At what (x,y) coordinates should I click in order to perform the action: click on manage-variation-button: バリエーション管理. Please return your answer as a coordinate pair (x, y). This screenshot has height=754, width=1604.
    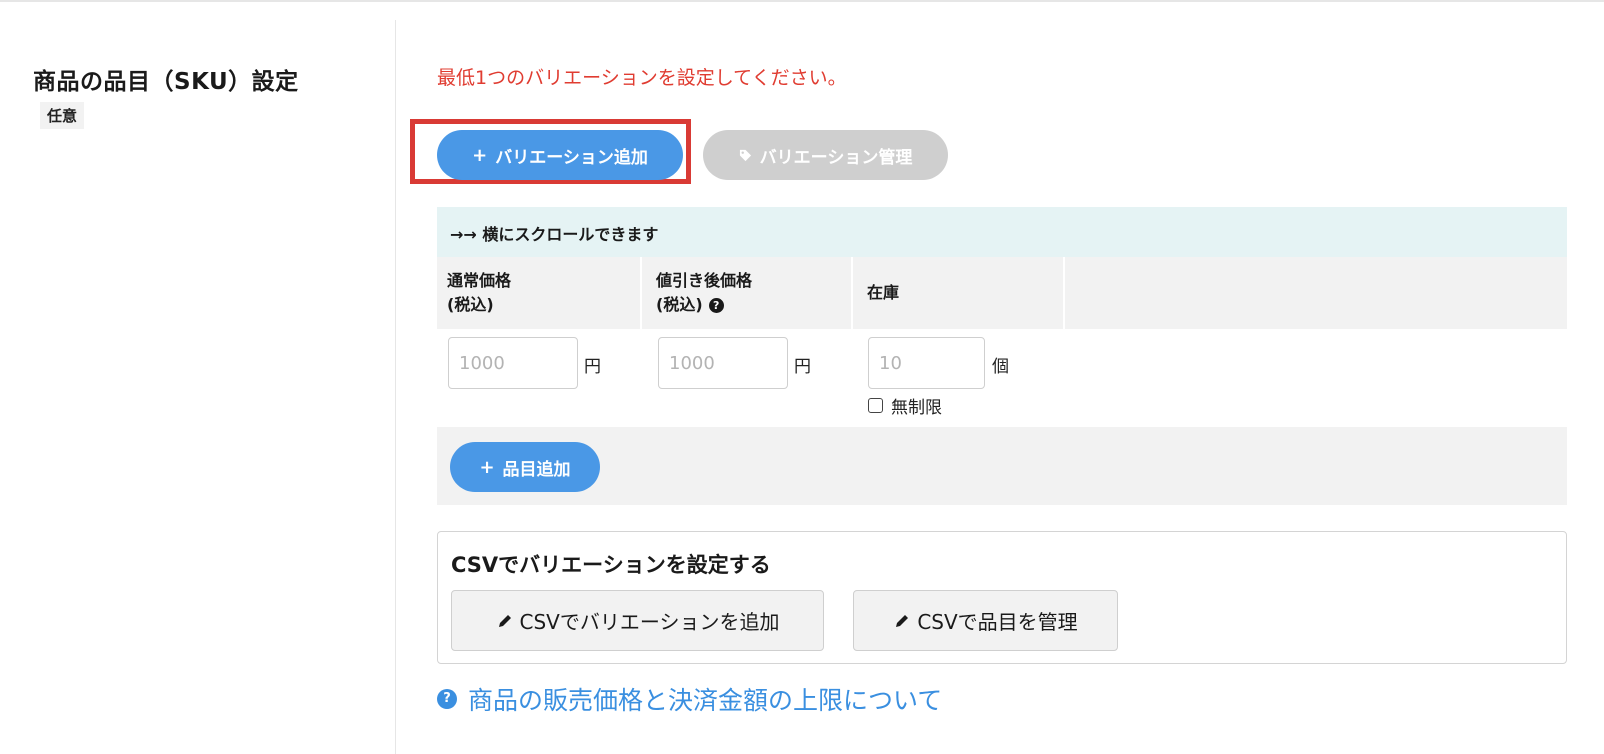
    Looking at the image, I should click on (825, 155).